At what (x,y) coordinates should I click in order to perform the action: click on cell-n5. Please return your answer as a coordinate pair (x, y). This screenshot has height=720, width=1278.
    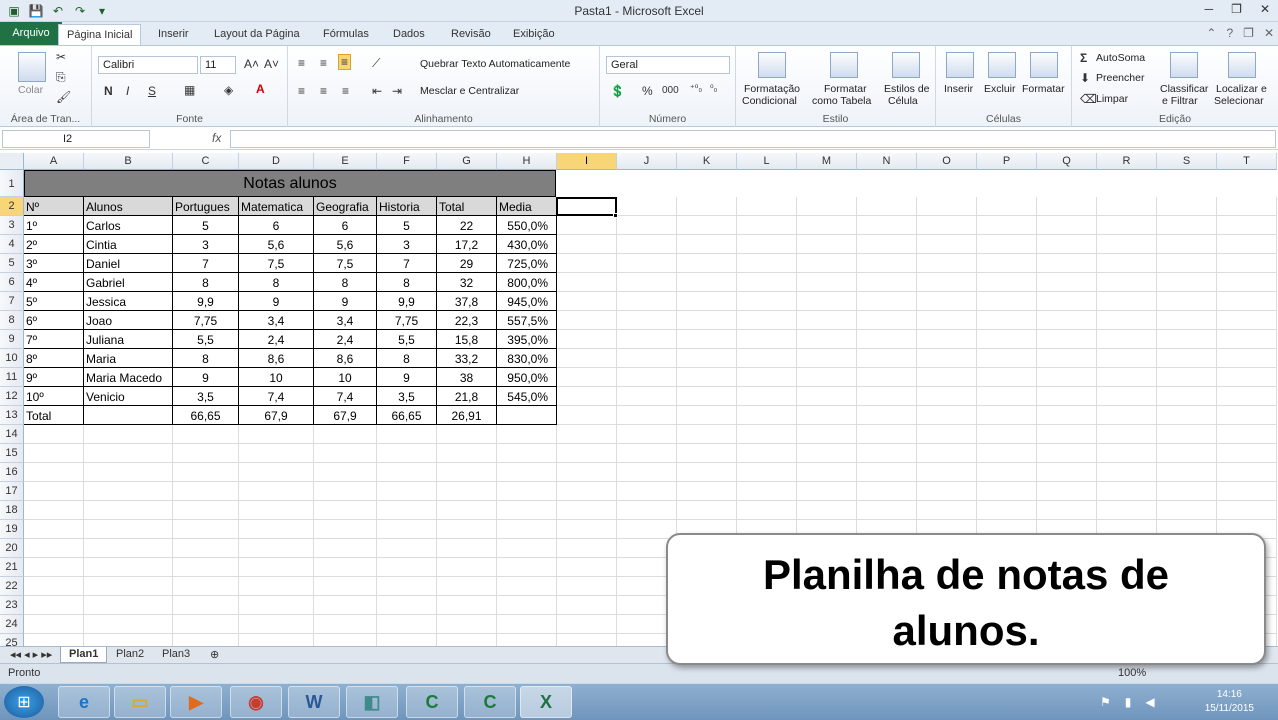
    Looking at the image, I should click on (887, 263).